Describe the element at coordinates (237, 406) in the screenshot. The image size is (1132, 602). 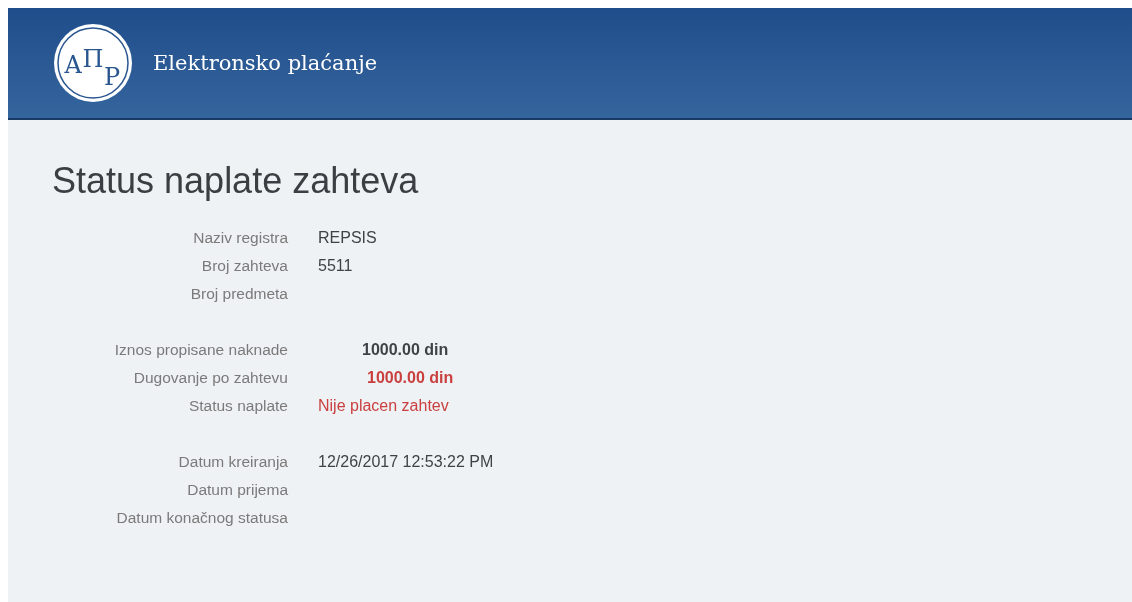
I see `field-label: Status naplate` at that location.